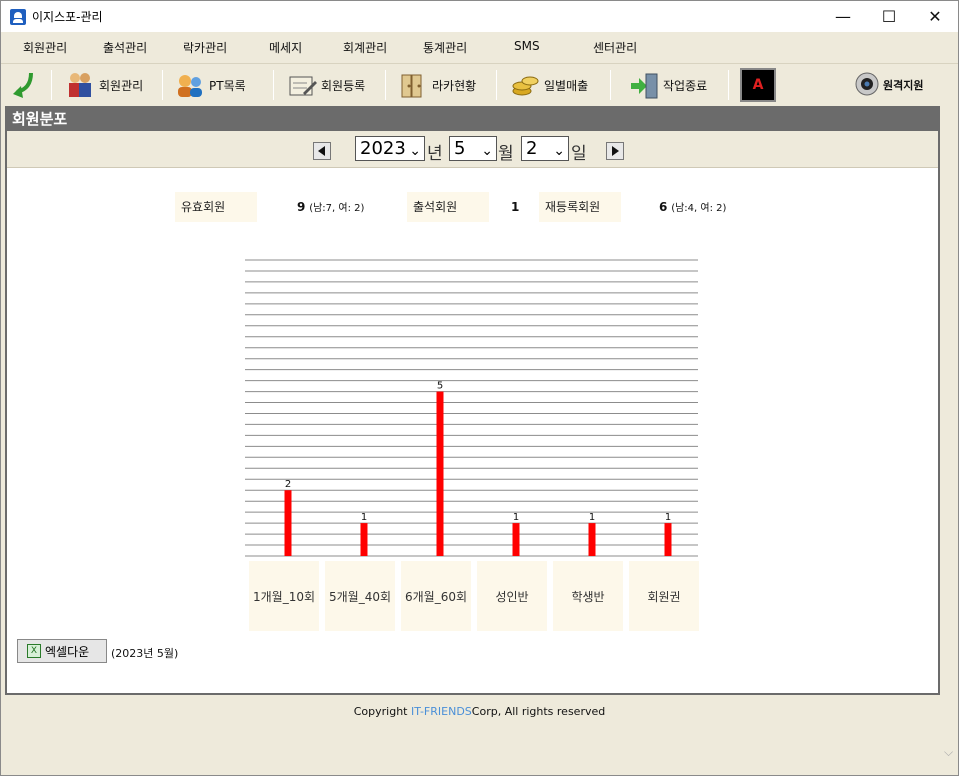 This screenshot has width=959, height=776. What do you see at coordinates (479, 16) in the screenshot?
I see `title-bar: 이지스포-관리 — ☐ ✕` at bounding box center [479, 16].